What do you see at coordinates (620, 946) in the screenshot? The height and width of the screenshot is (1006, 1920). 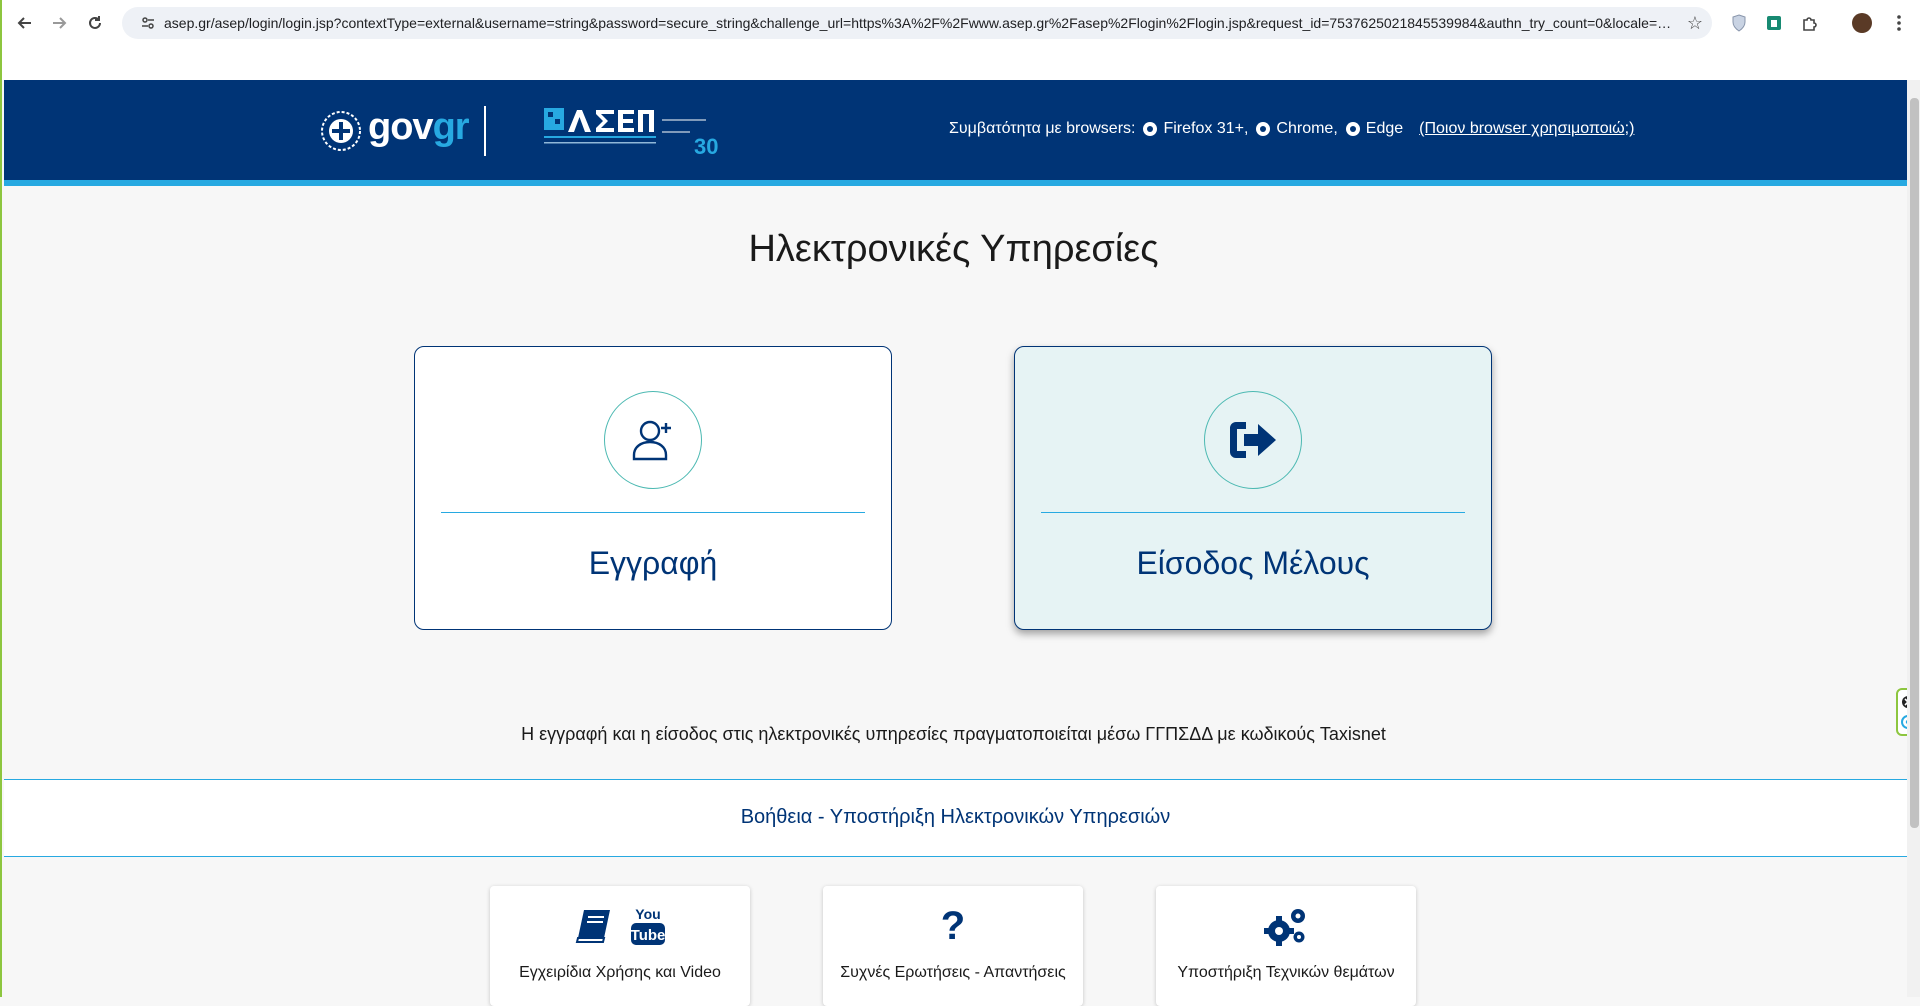 I see `help-card-manuals: You Tube Εγχειρίδια Χρήσης και Video` at bounding box center [620, 946].